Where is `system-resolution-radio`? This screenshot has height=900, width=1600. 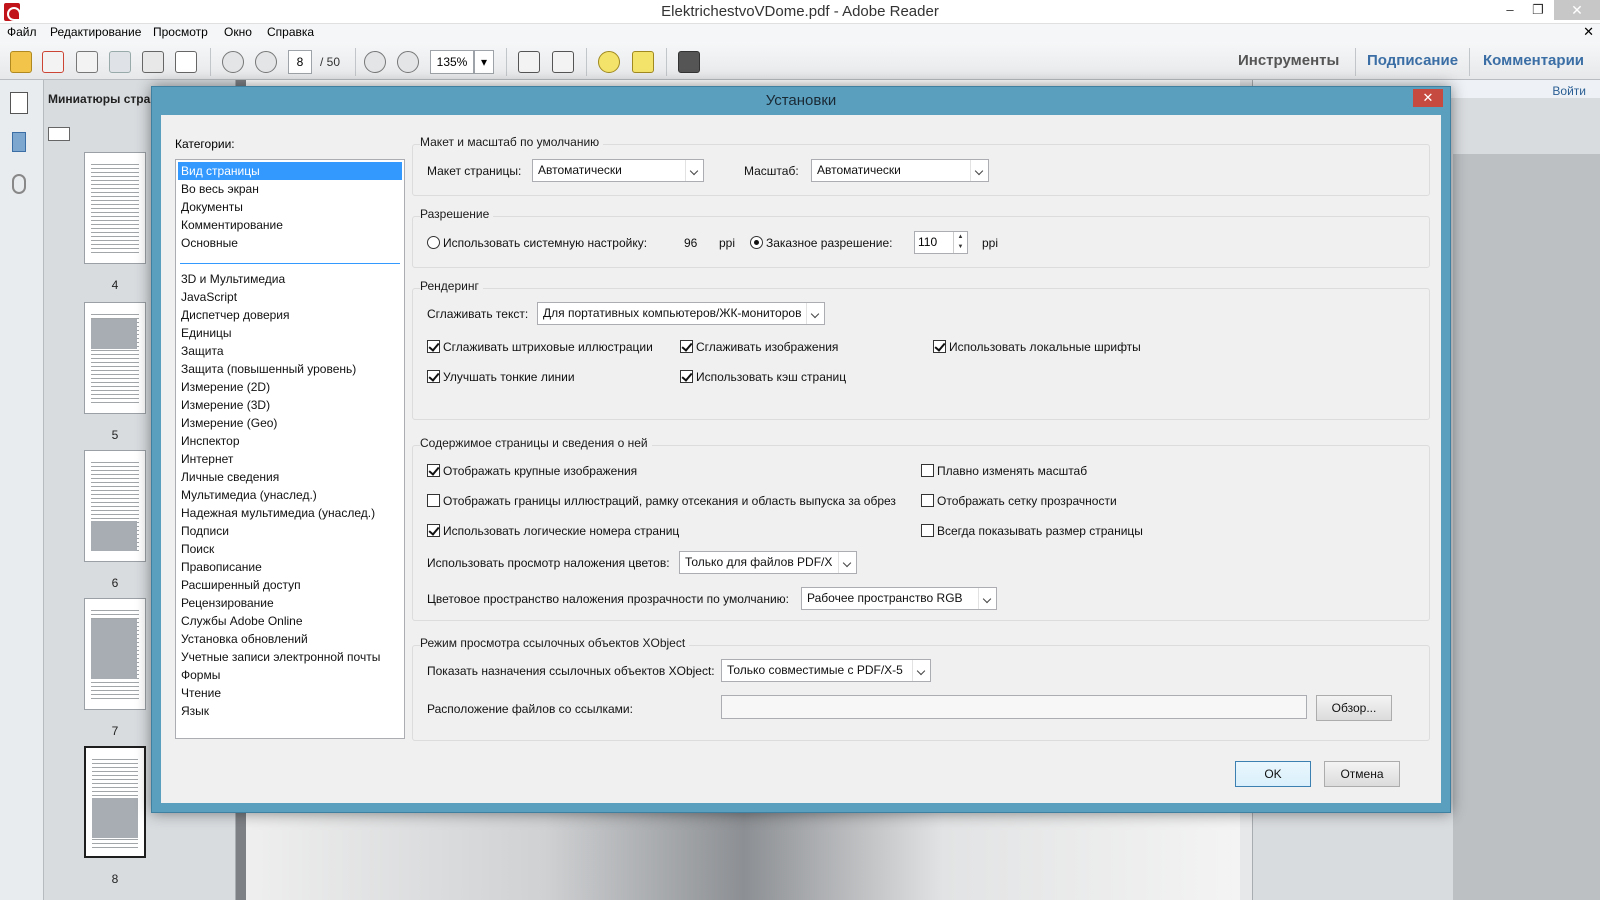
system-resolution-radio is located at coordinates (433, 242).